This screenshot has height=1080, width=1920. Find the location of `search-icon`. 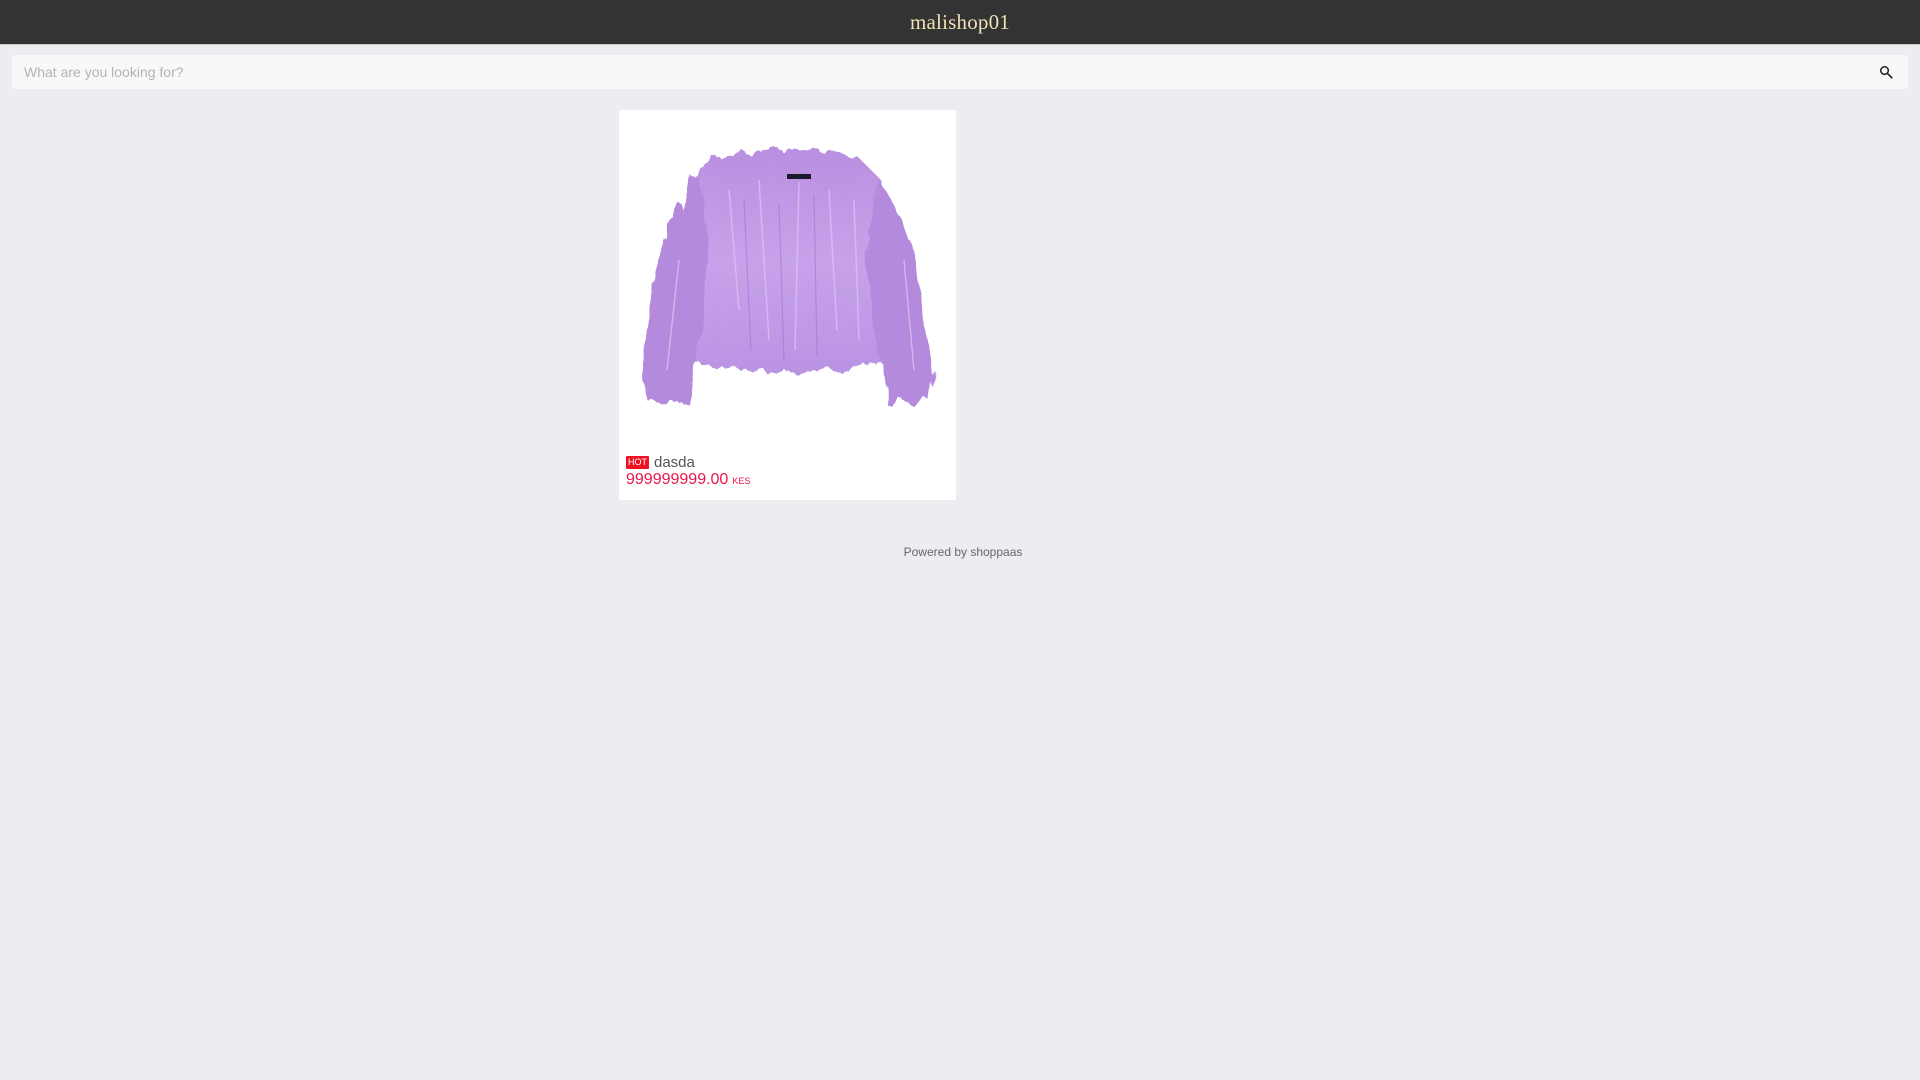

search-icon is located at coordinates (1886, 72).